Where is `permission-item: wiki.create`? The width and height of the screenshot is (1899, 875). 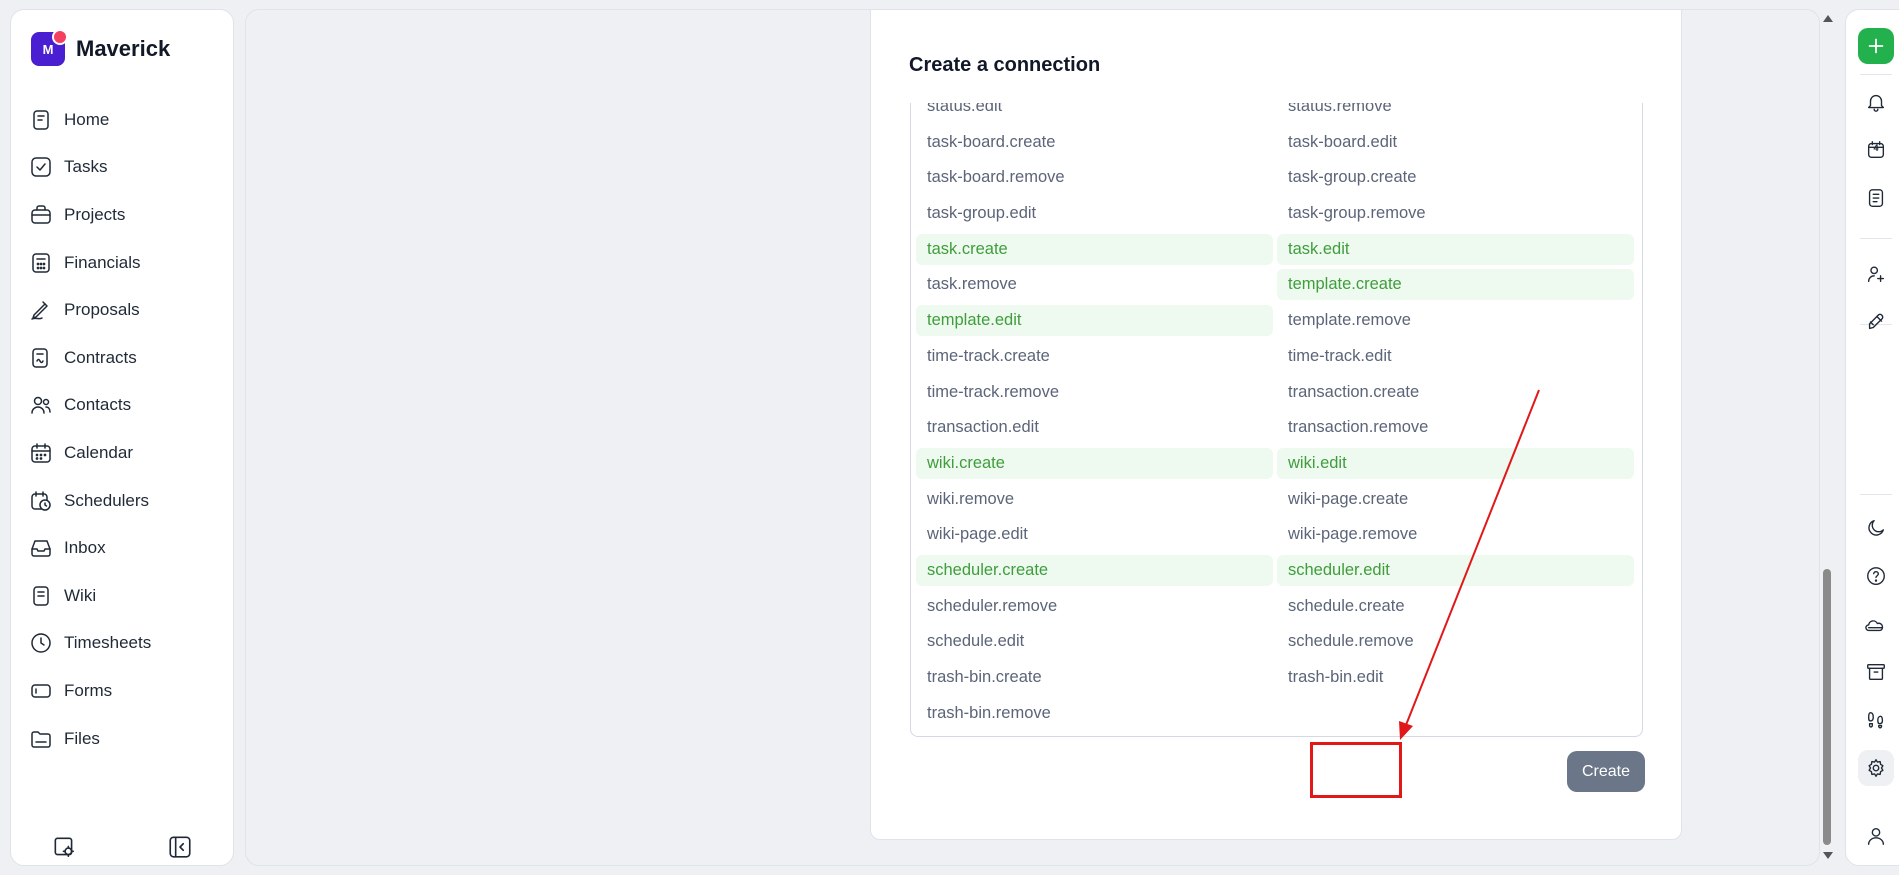
permission-item: wiki.create is located at coordinates (1094, 463).